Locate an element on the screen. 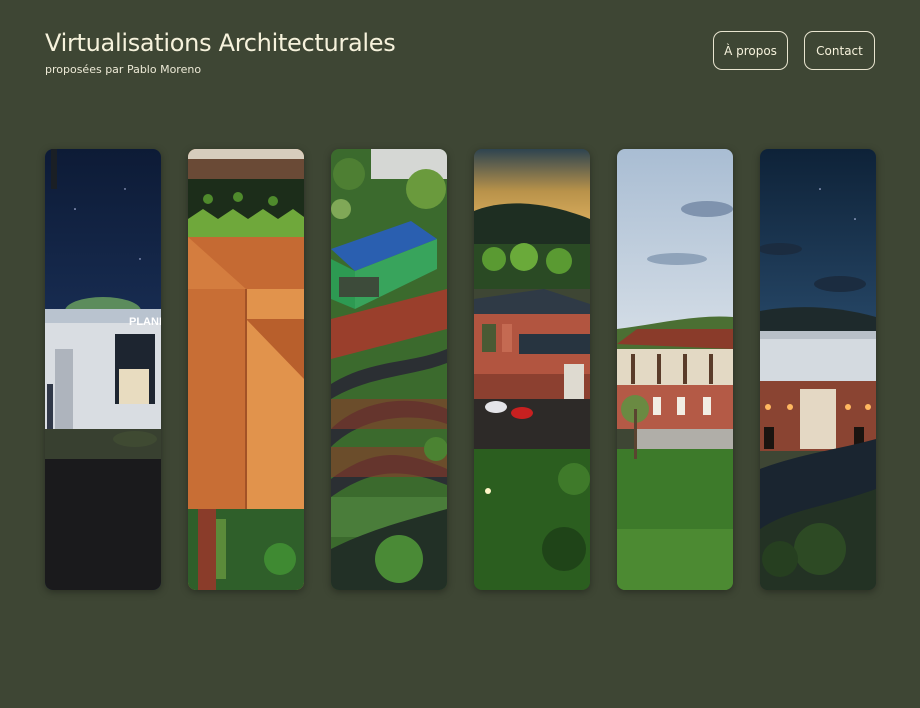  site-subtitle: proposées par Pablo Moreno is located at coordinates (123, 69).